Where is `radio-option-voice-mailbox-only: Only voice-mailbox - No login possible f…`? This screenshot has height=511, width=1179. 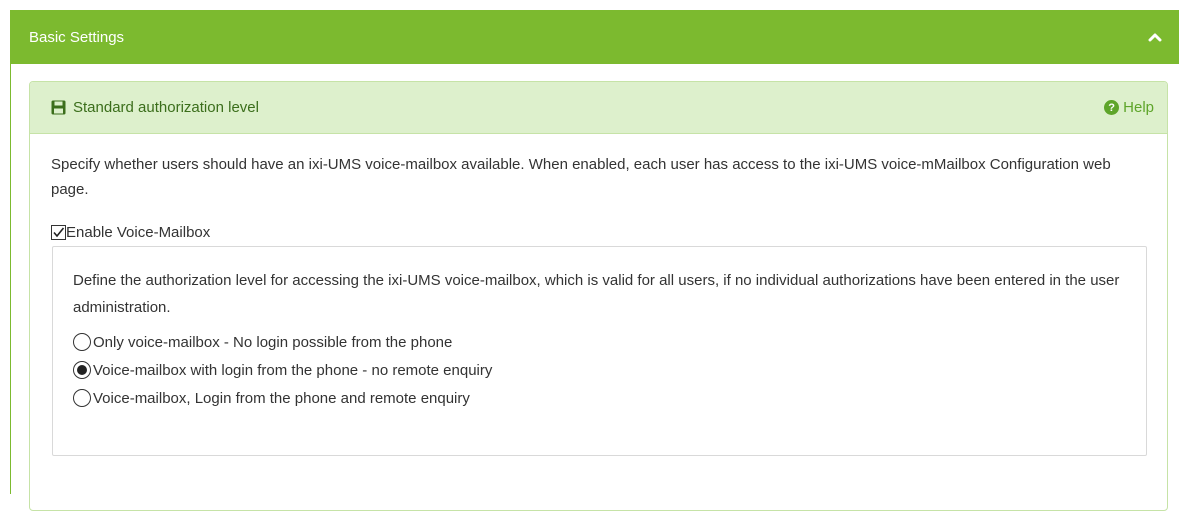
radio-option-voice-mailbox-only: Only voice-mailbox - No login possible f… is located at coordinates (599, 342).